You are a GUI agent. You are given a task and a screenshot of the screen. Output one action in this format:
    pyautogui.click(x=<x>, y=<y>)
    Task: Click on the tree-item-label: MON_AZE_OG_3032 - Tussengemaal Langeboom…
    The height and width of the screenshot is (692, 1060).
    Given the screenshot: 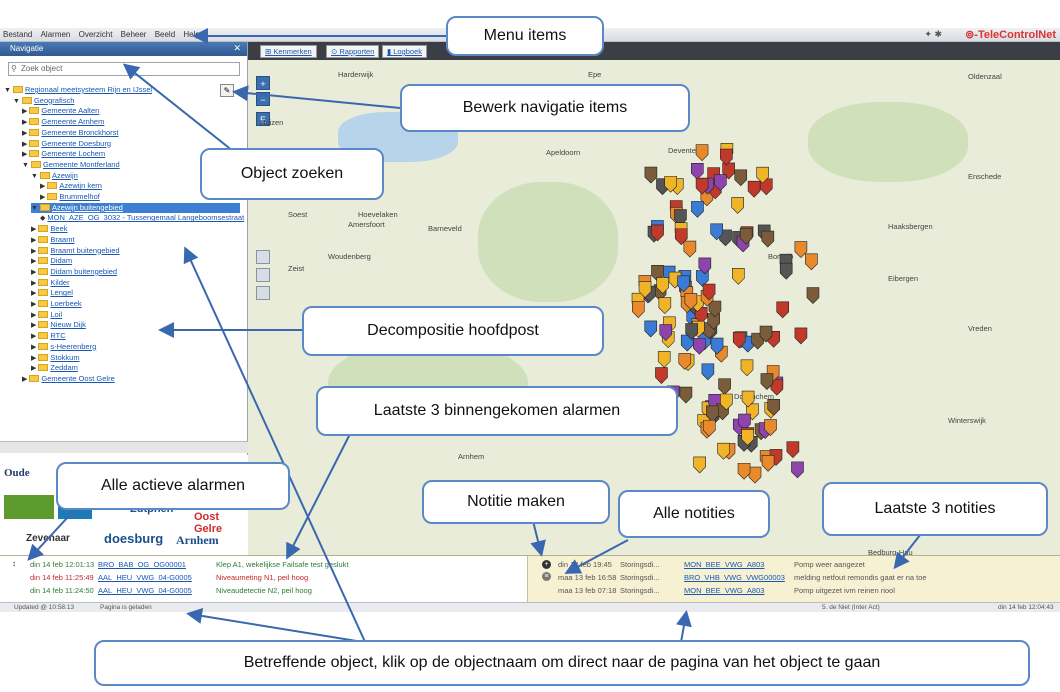 What is the action you would take?
    pyautogui.click(x=145, y=217)
    